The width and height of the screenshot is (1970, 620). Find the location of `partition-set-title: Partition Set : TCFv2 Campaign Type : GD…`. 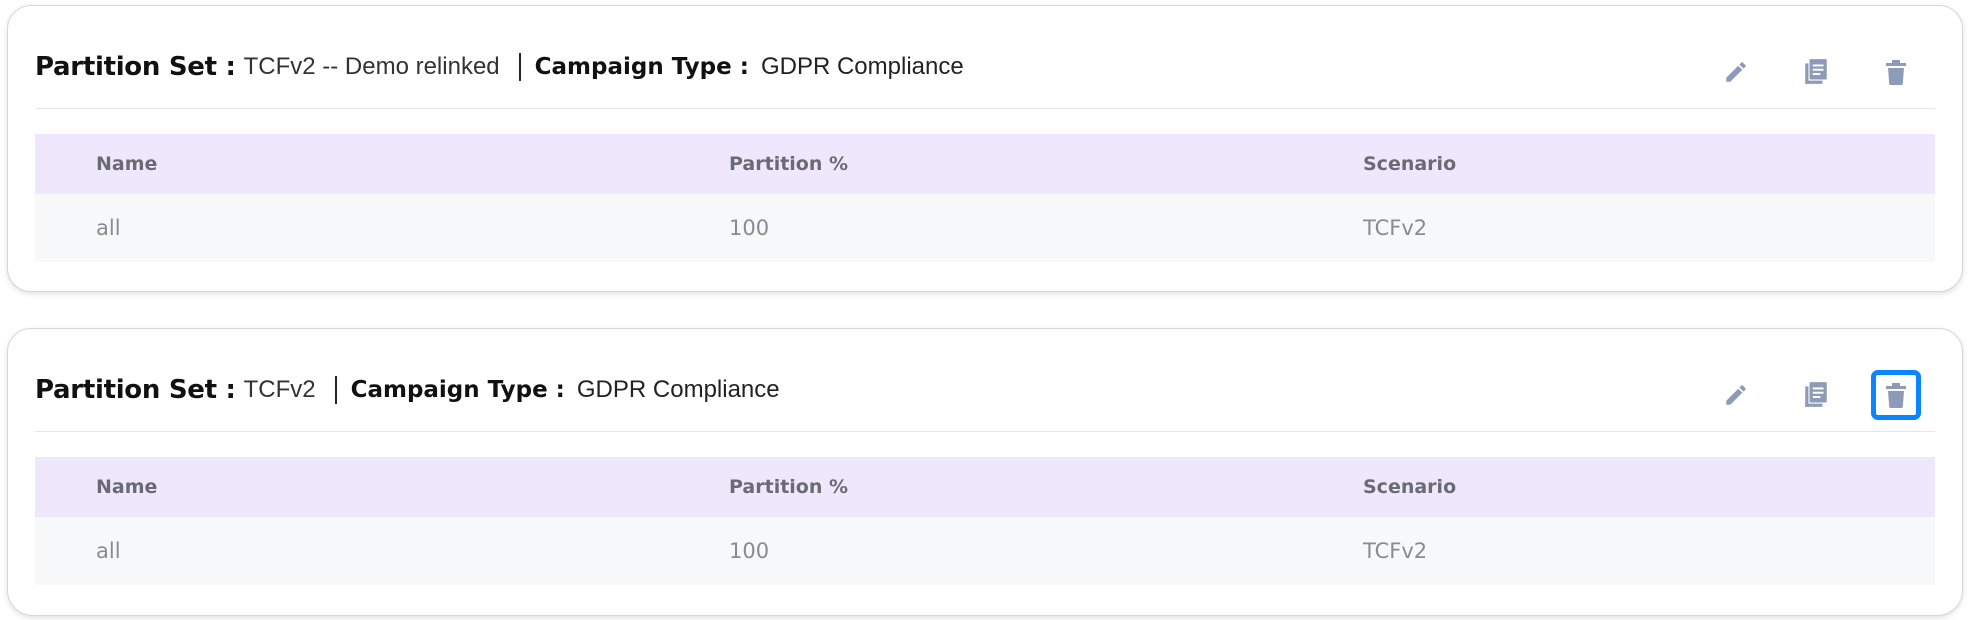

partition-set-title: Partition Set : TCFv2 Campaign Type : GD… is located at coordinates (407, 390).